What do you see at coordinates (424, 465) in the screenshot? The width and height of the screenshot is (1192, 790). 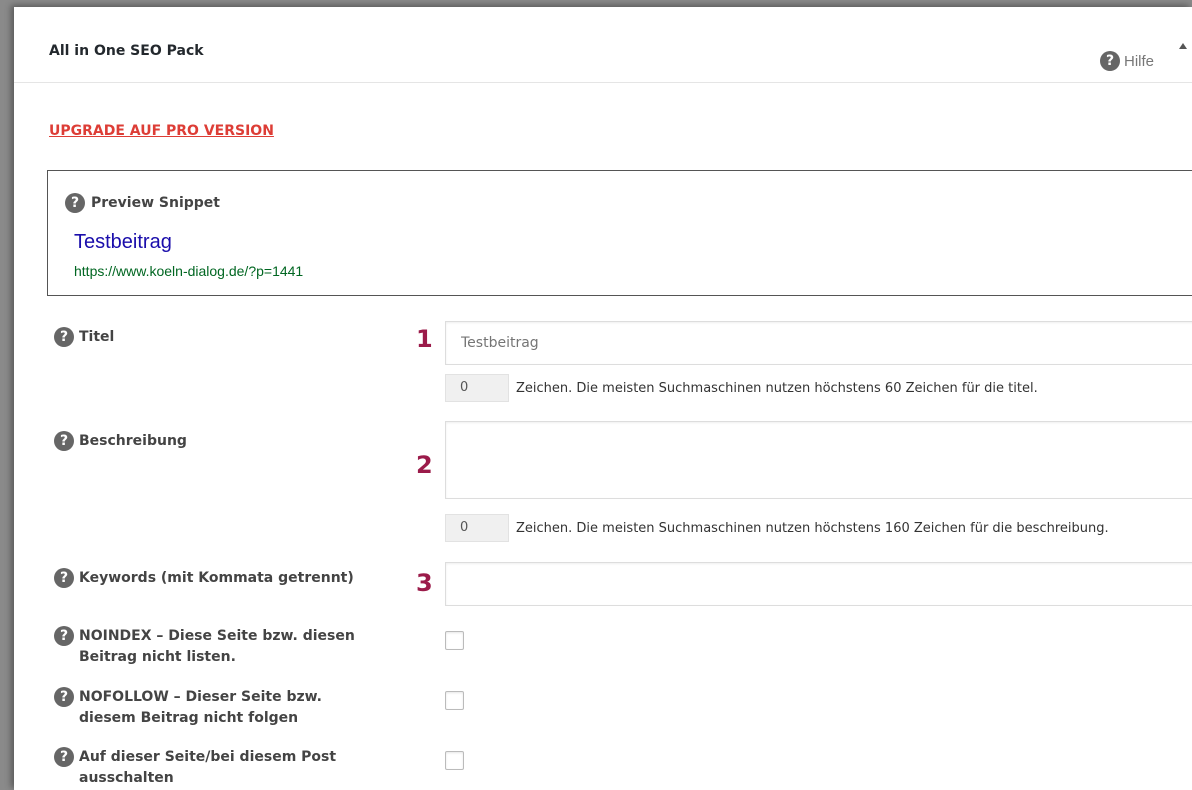 I see `marker-2: 2` at bounding box center [424, 465].